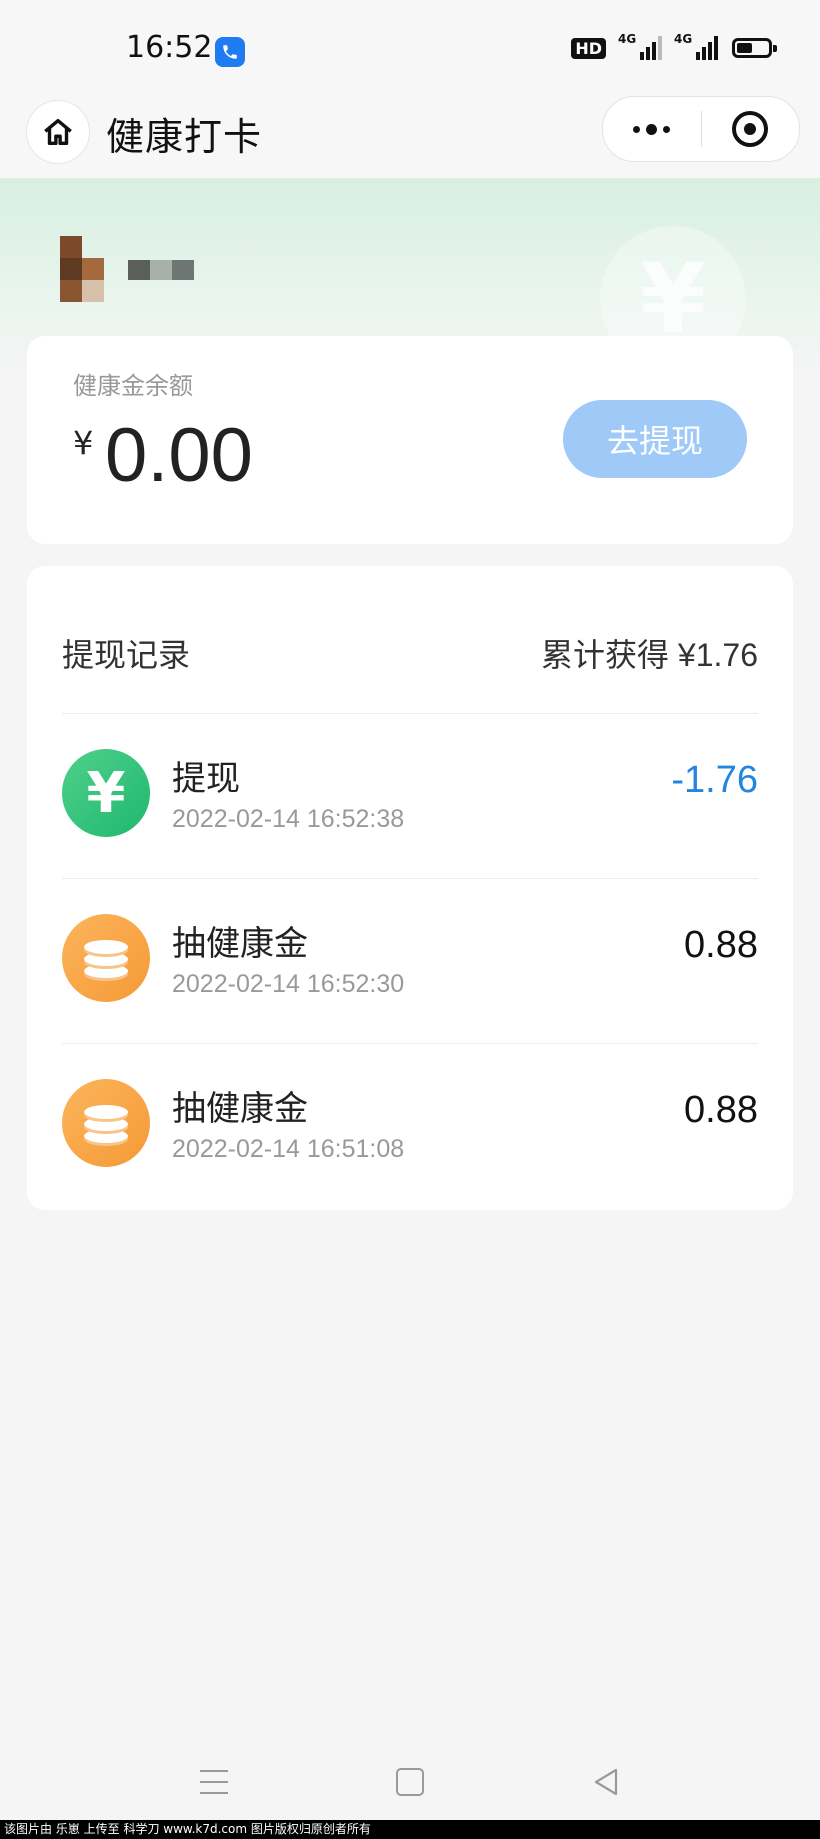 The image size is (820, 1839). I want to click on more-dots-icon, so click(652, 129).